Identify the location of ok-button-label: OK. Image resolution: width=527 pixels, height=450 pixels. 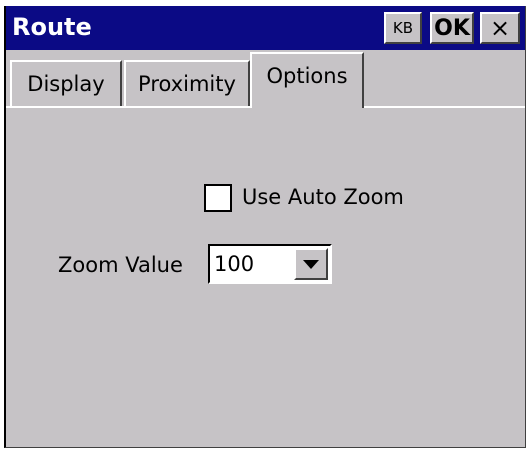
(452, 28).